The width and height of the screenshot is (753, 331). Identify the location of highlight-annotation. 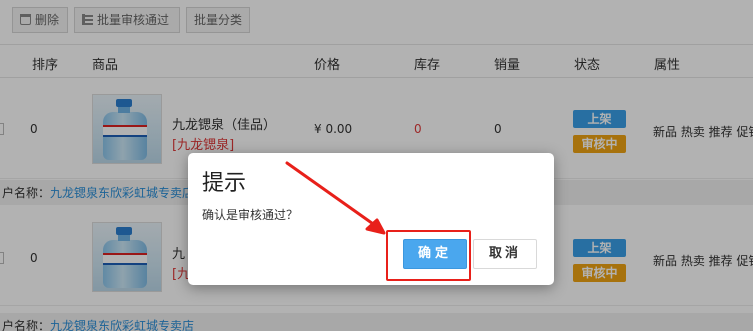
(428, 255).